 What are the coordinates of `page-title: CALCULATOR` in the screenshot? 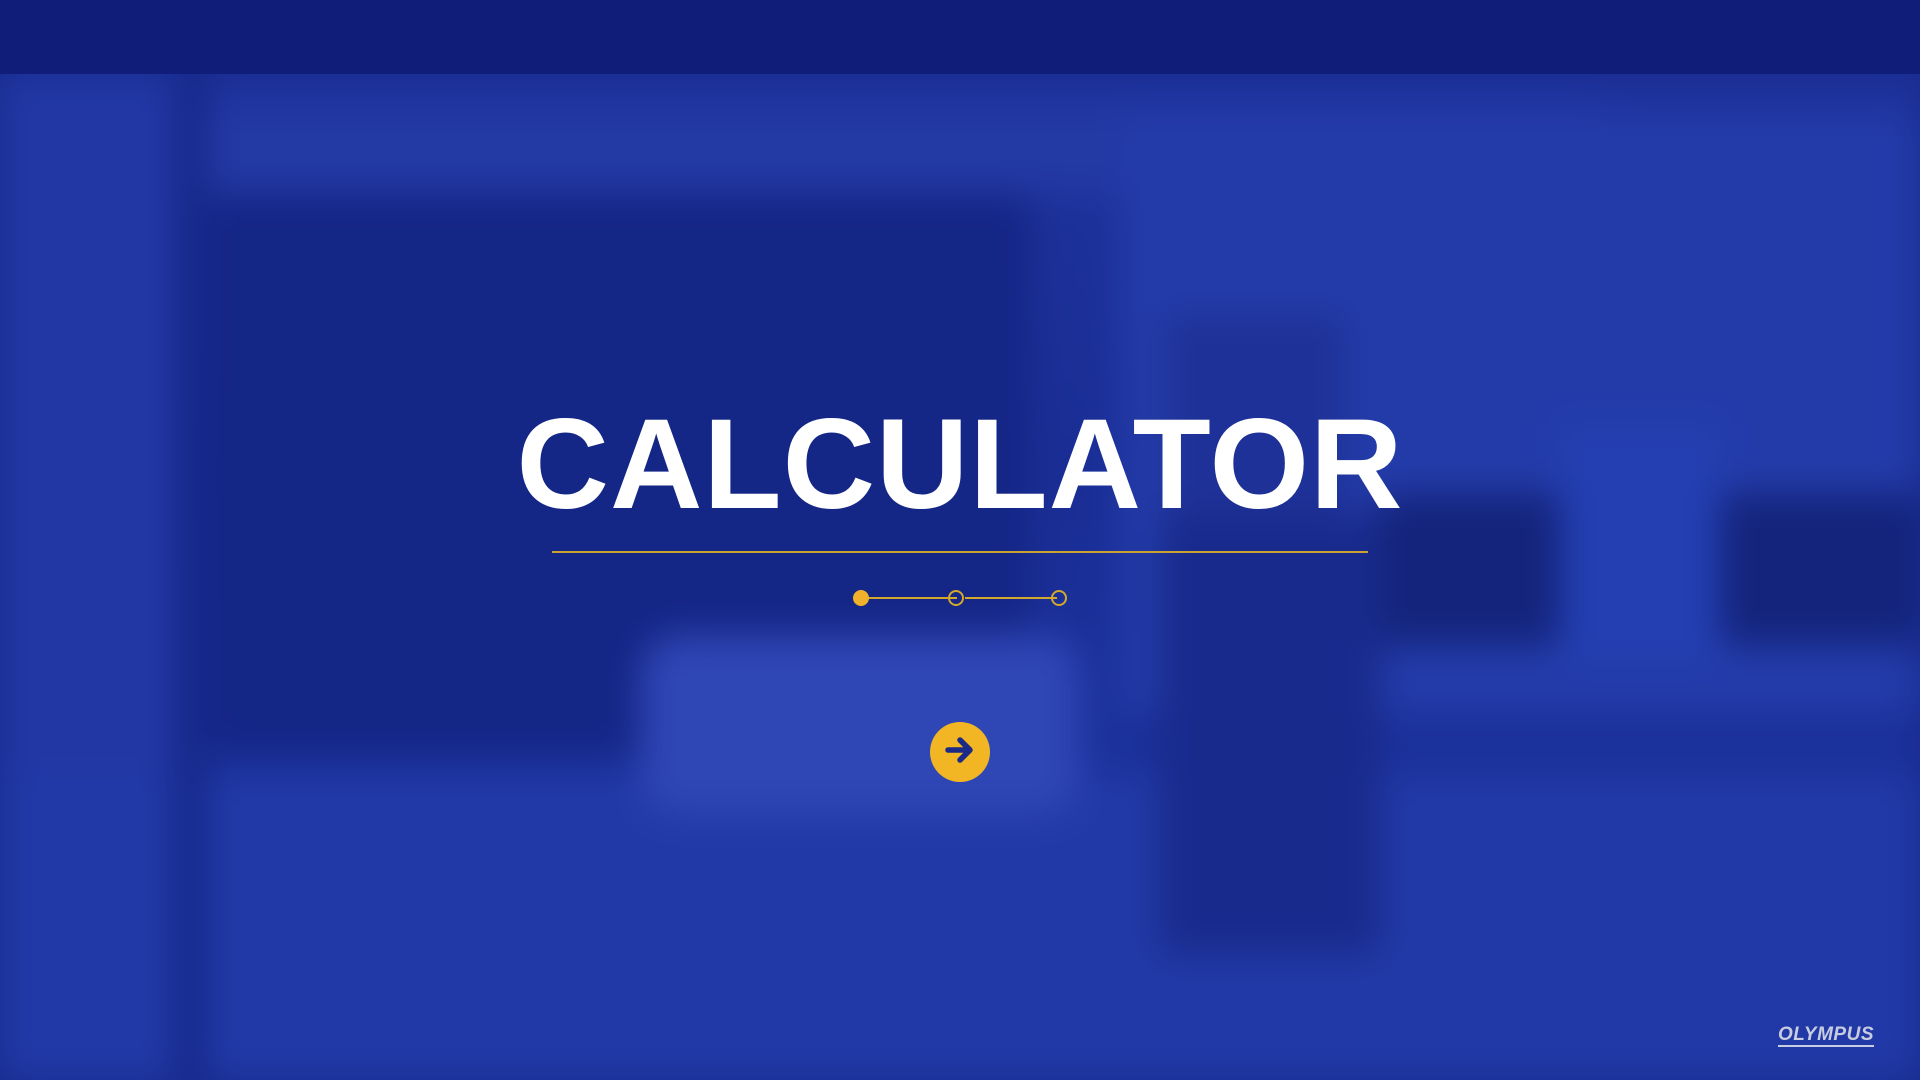 It's located at (960, 464).